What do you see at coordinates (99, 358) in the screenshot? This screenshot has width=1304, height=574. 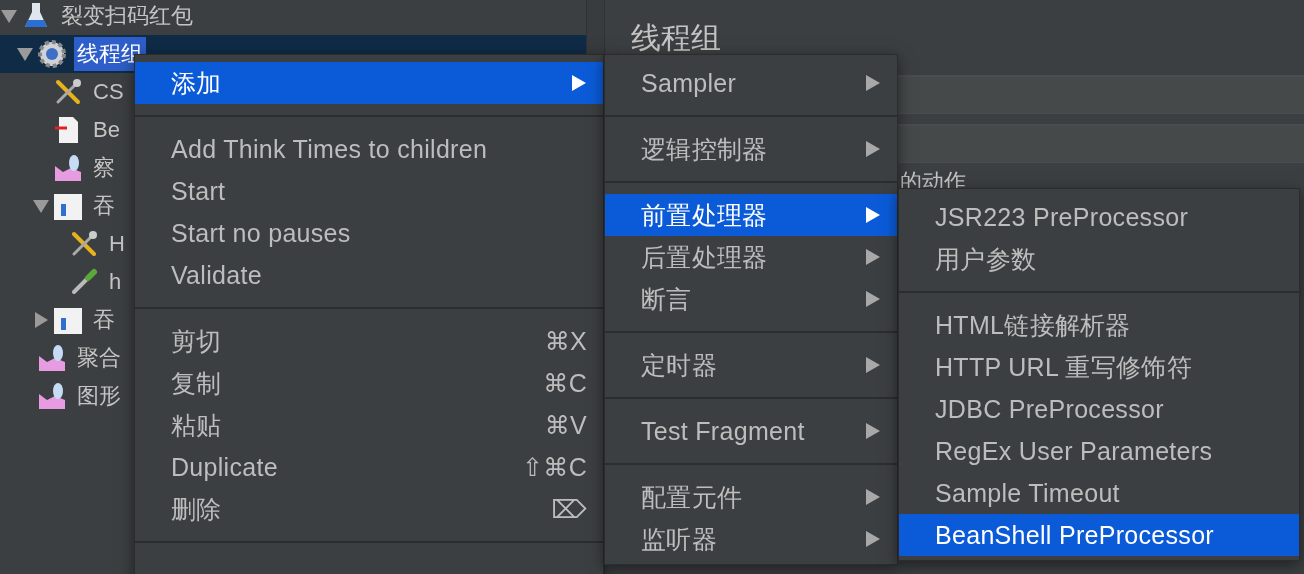 I see `tree-item-label: 聚合` at bounding box center [99, 358].